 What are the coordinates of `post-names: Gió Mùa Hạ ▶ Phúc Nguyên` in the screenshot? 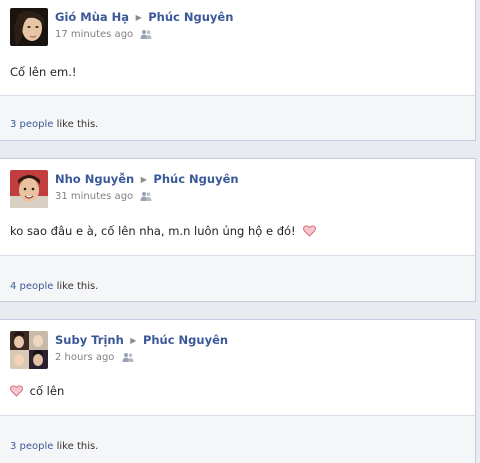 It's located at (144, 17).